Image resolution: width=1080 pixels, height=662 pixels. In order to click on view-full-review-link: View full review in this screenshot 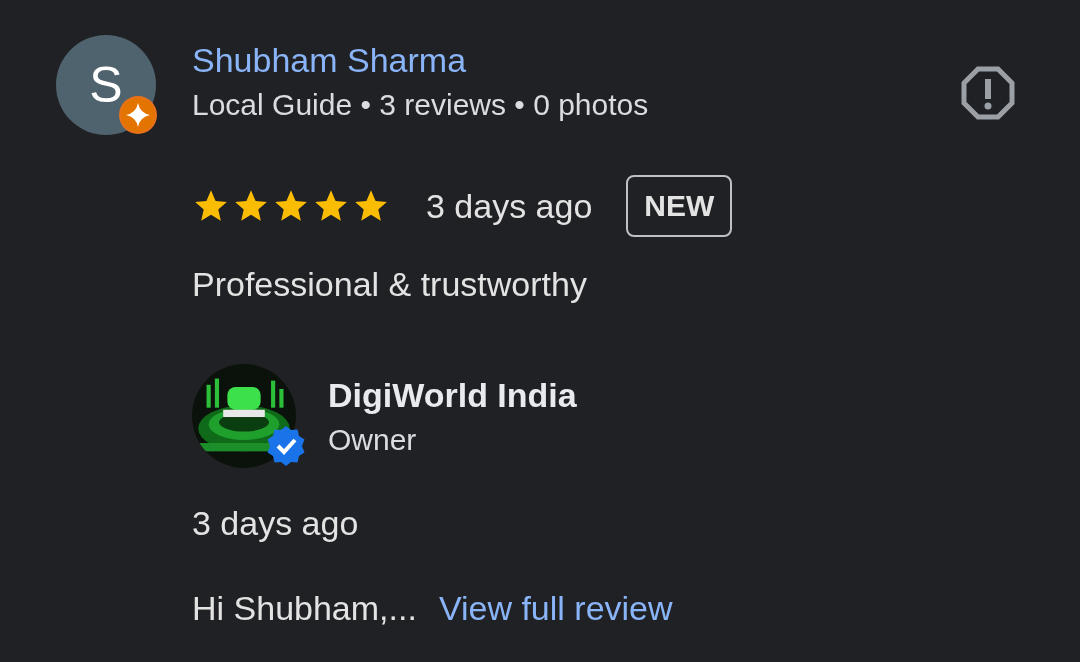, I will do `click(555, 608)`.